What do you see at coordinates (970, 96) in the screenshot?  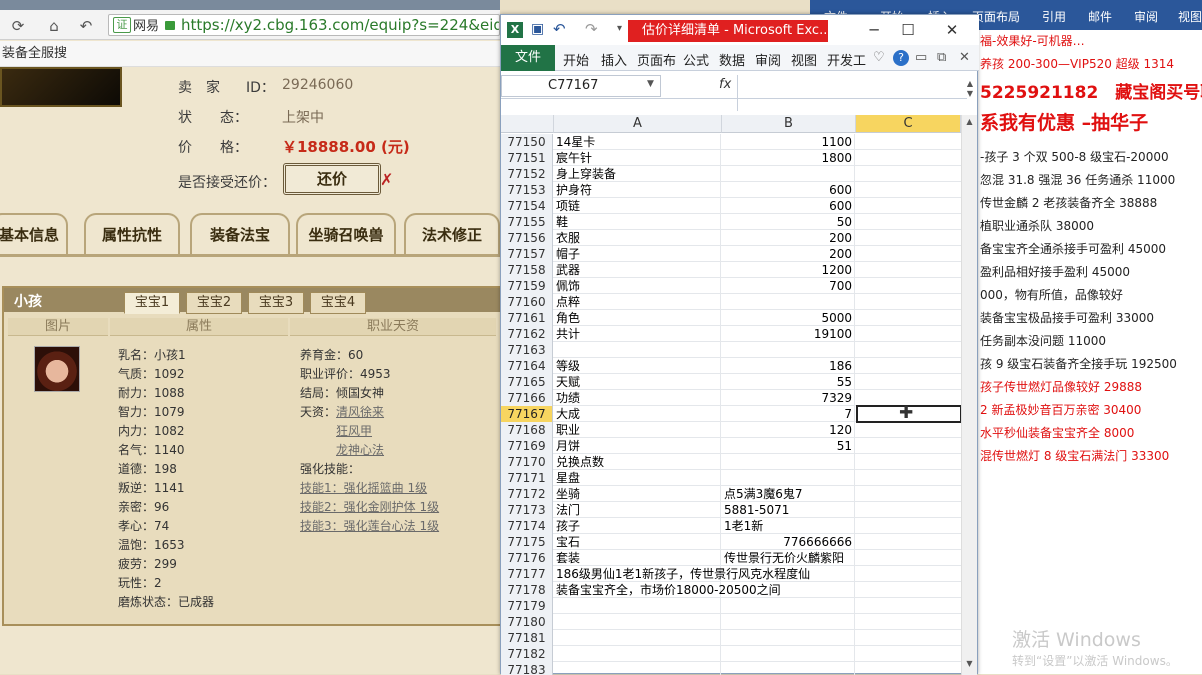 I see `formula-expand-icon: ▲ ▼` at bounding box center [970, 96].